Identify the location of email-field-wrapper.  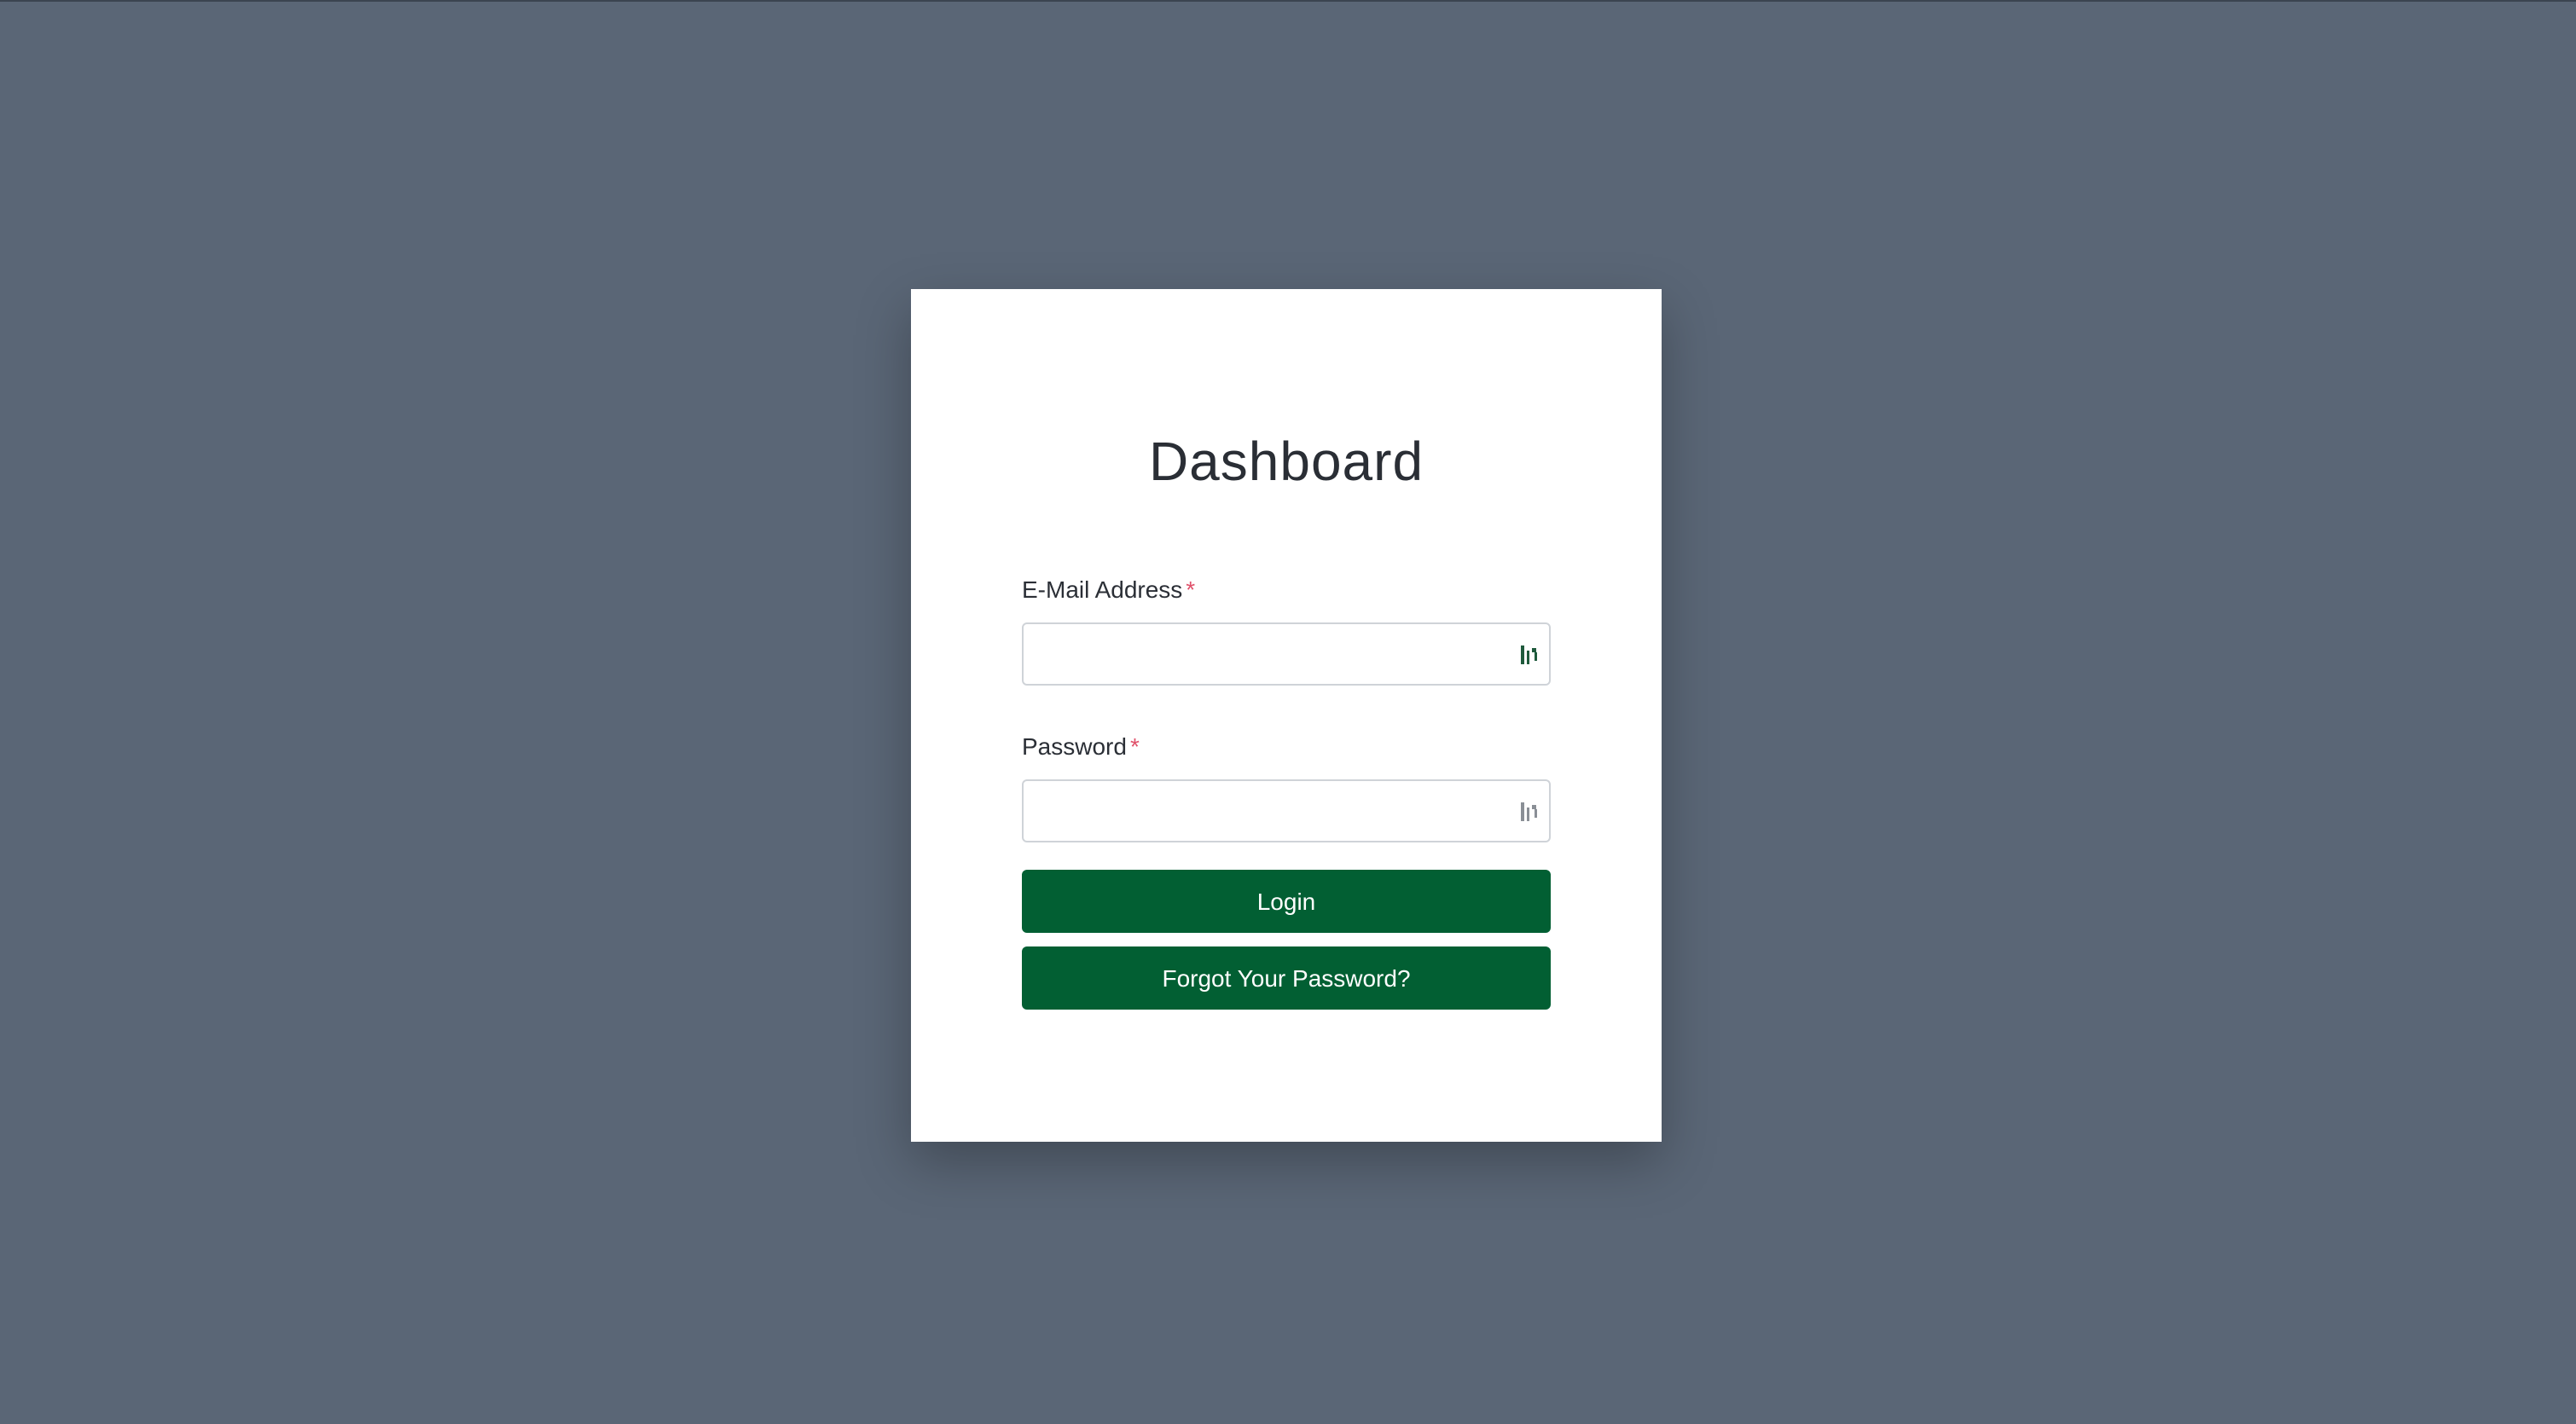
(1286, 654).